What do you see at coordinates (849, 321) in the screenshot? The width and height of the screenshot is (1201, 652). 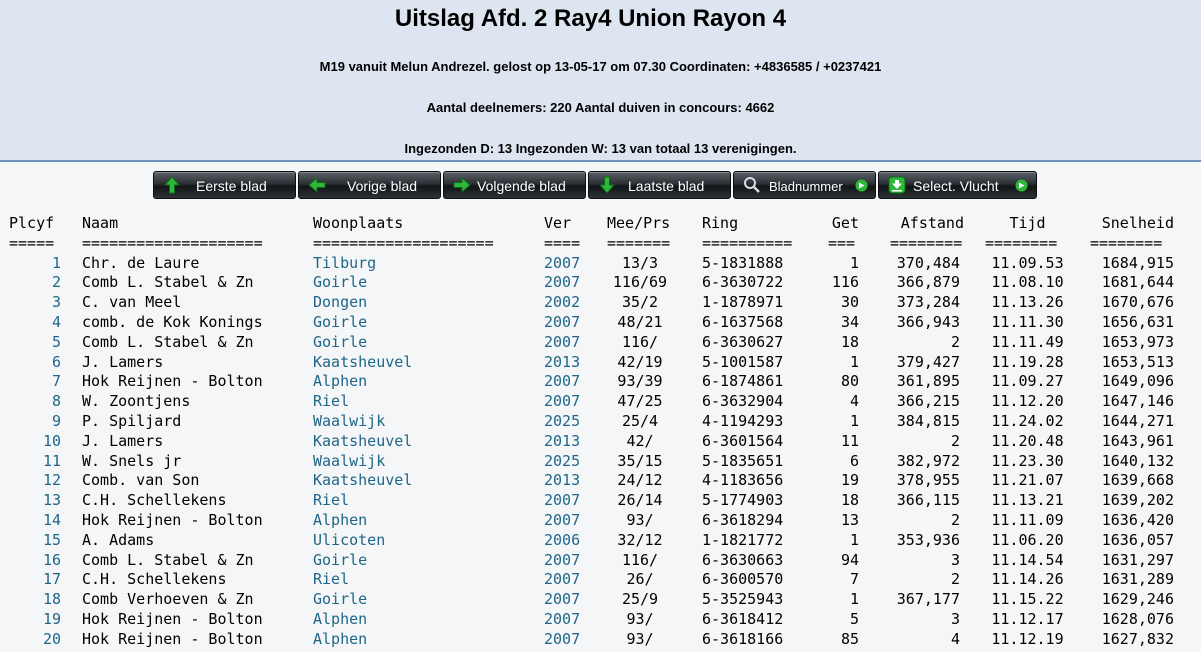 I see `cell-get: 34` at bounding box center [849, 321].